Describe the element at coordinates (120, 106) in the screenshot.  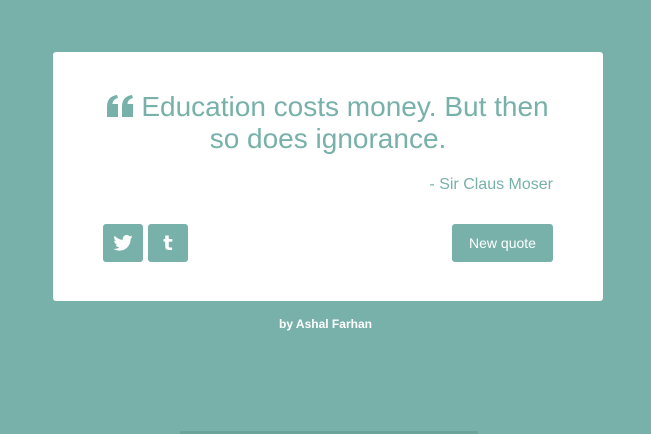
I see `quote-left-icon` at that location.